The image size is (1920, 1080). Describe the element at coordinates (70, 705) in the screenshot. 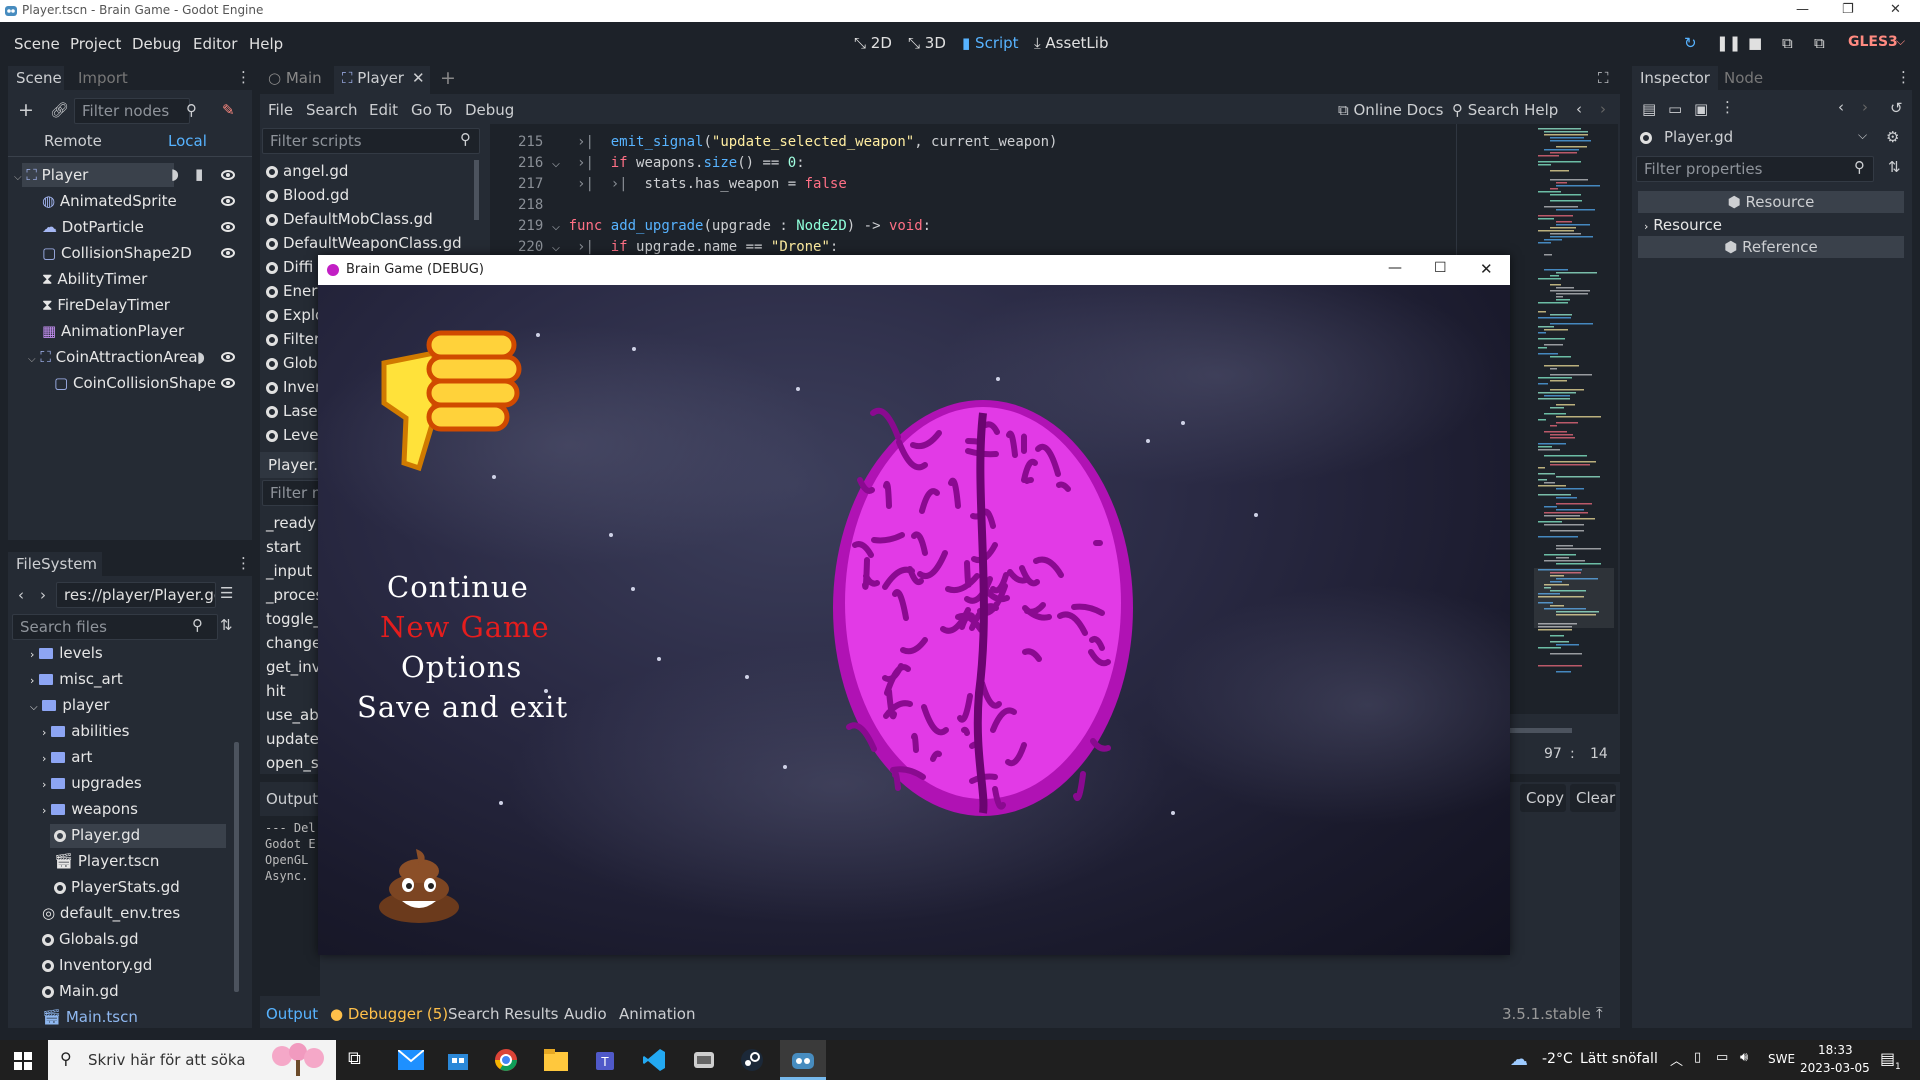

I see `folder-player: ⌵ player` at that location.